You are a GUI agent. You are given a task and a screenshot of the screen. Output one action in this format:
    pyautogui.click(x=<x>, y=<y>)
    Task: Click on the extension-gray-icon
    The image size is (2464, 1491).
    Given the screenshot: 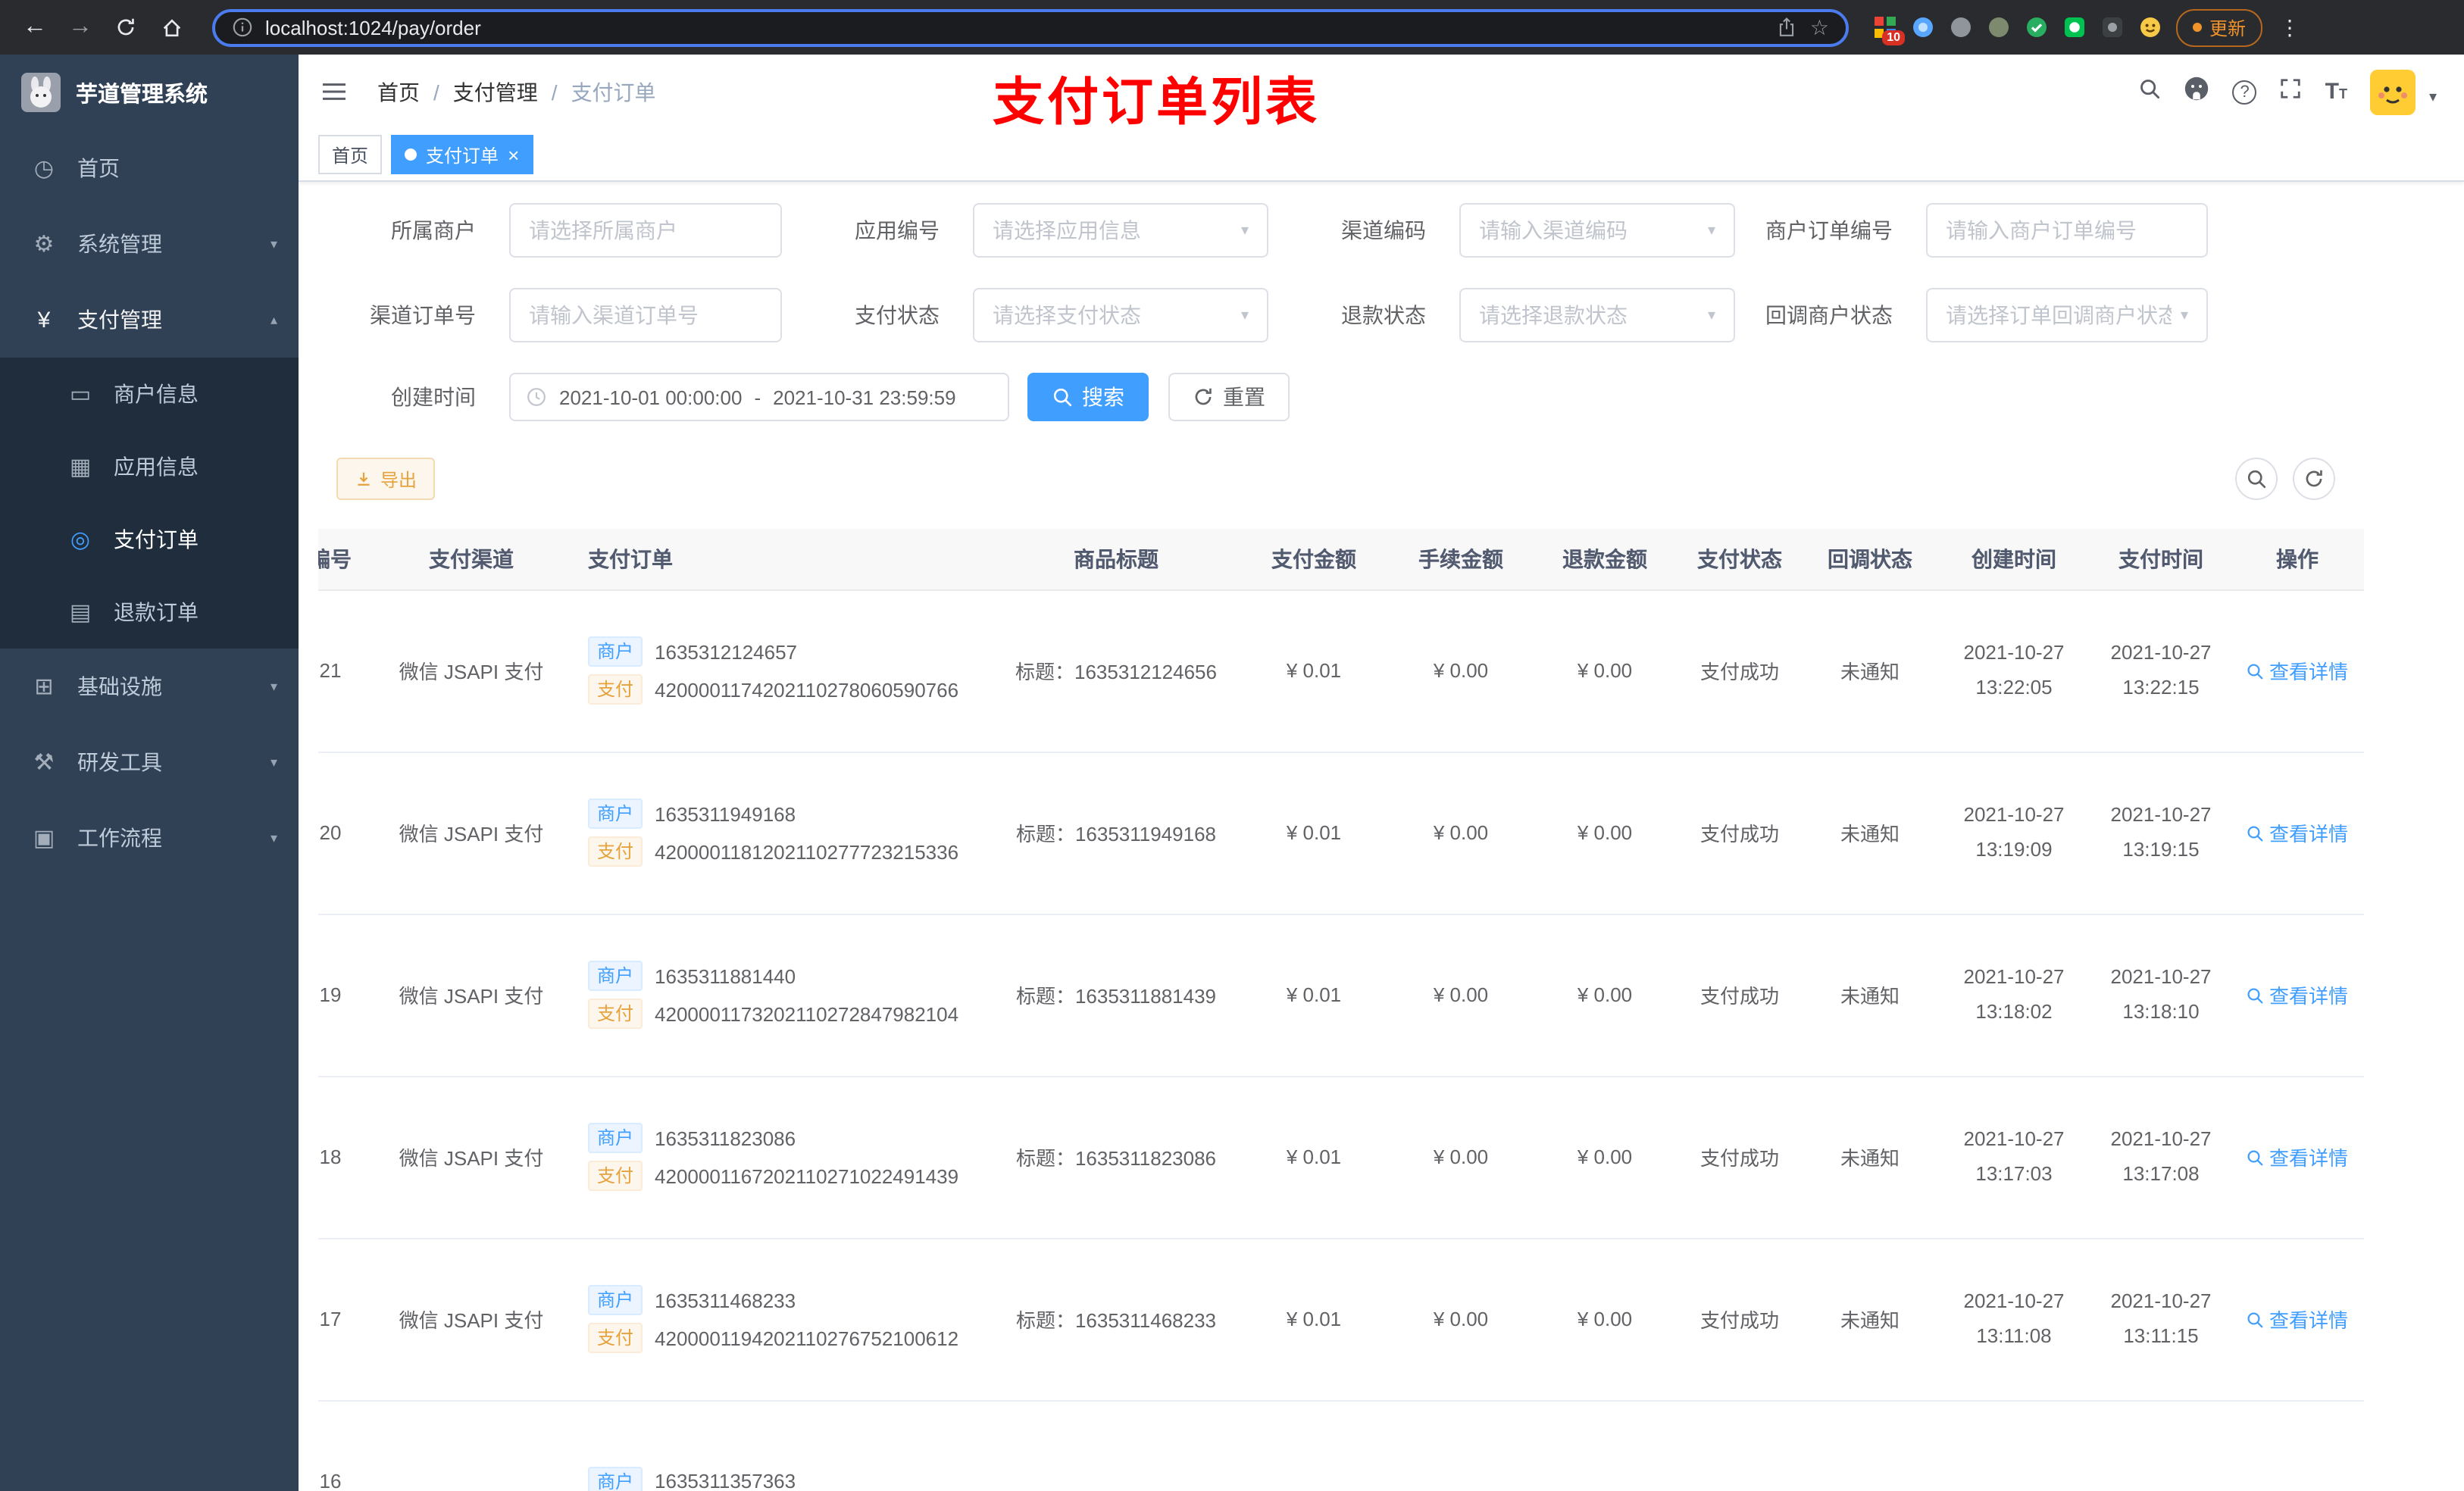 What is the action you would take?
    pyautogui.click(x=1961, y=27)
    